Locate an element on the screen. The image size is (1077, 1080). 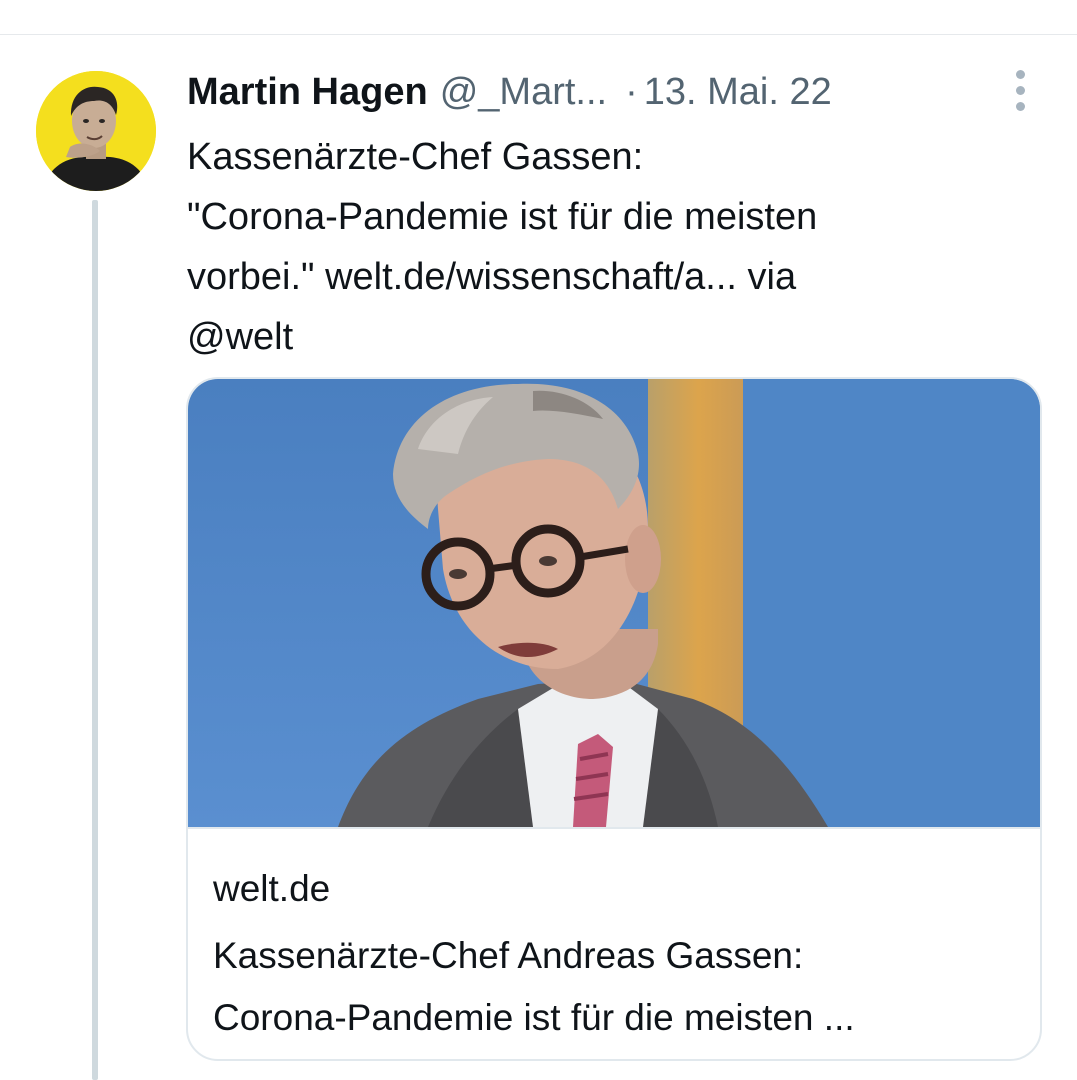
avatar-portrait is located at coordinates (96, 131).